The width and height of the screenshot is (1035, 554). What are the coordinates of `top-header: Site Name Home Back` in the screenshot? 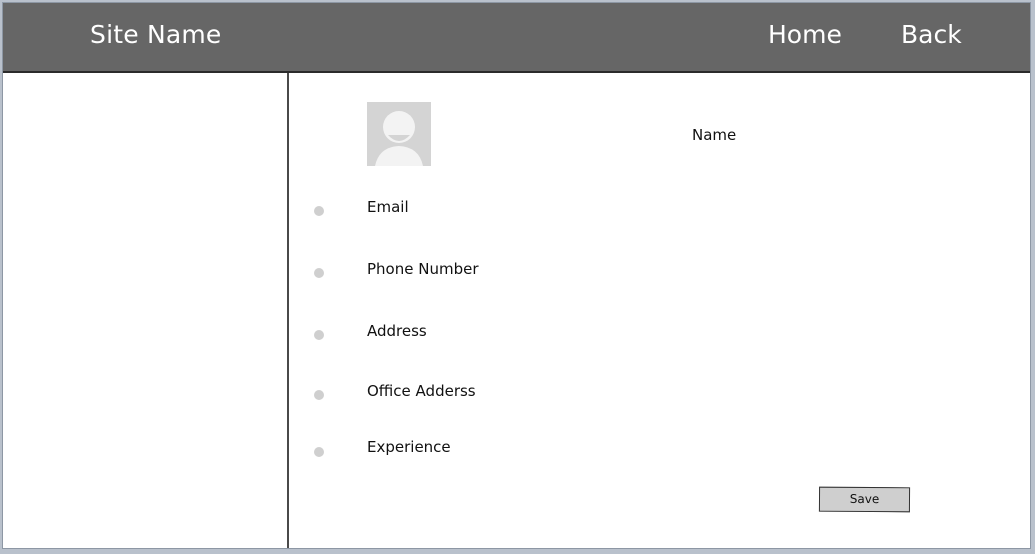 It's located at (516, 38).